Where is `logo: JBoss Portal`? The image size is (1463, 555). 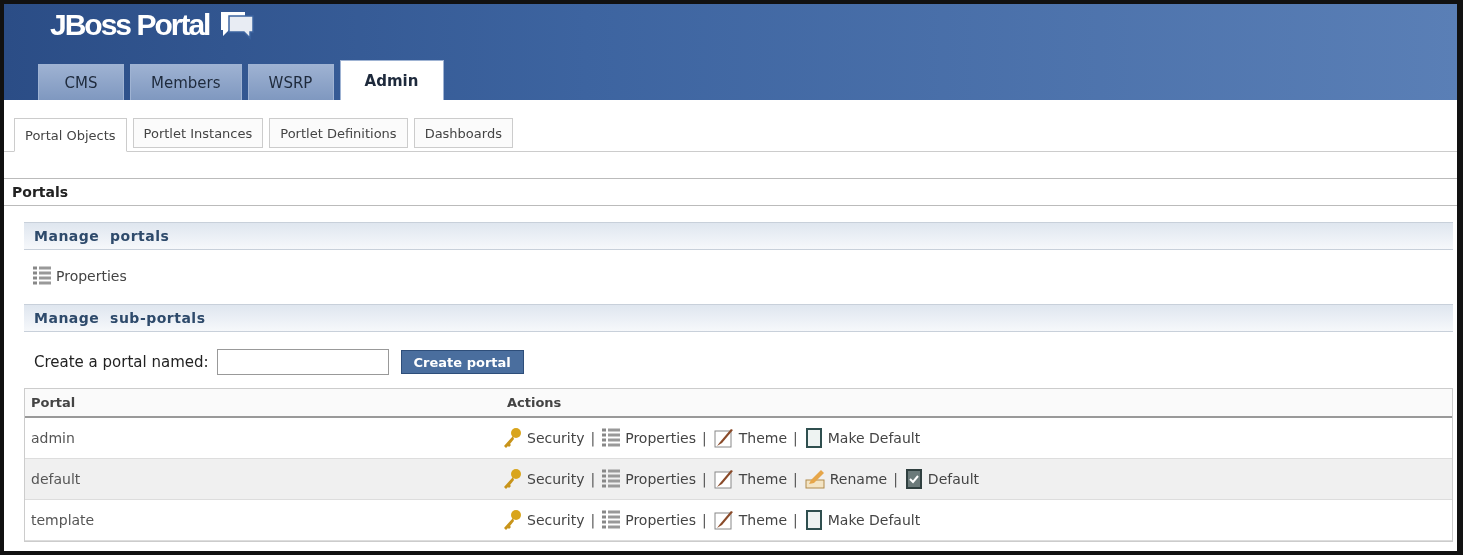 logo: JBoss Portal is located at coordinates (130, 25).